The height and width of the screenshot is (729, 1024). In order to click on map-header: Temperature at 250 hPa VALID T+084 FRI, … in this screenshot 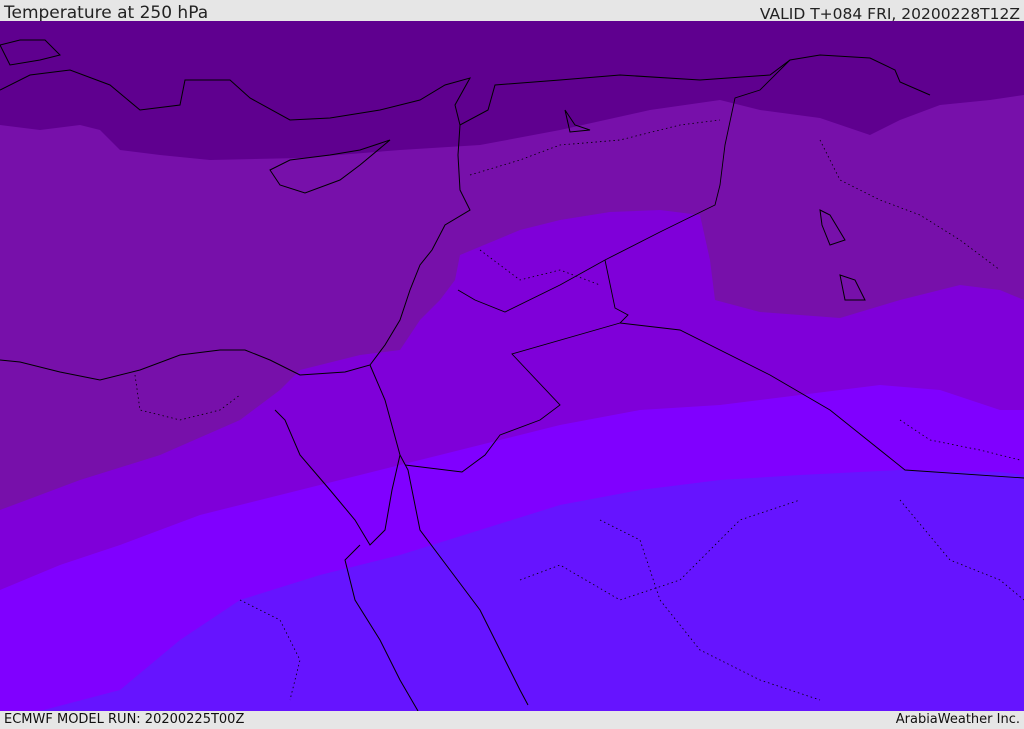, I will do `click(512, 11)`.